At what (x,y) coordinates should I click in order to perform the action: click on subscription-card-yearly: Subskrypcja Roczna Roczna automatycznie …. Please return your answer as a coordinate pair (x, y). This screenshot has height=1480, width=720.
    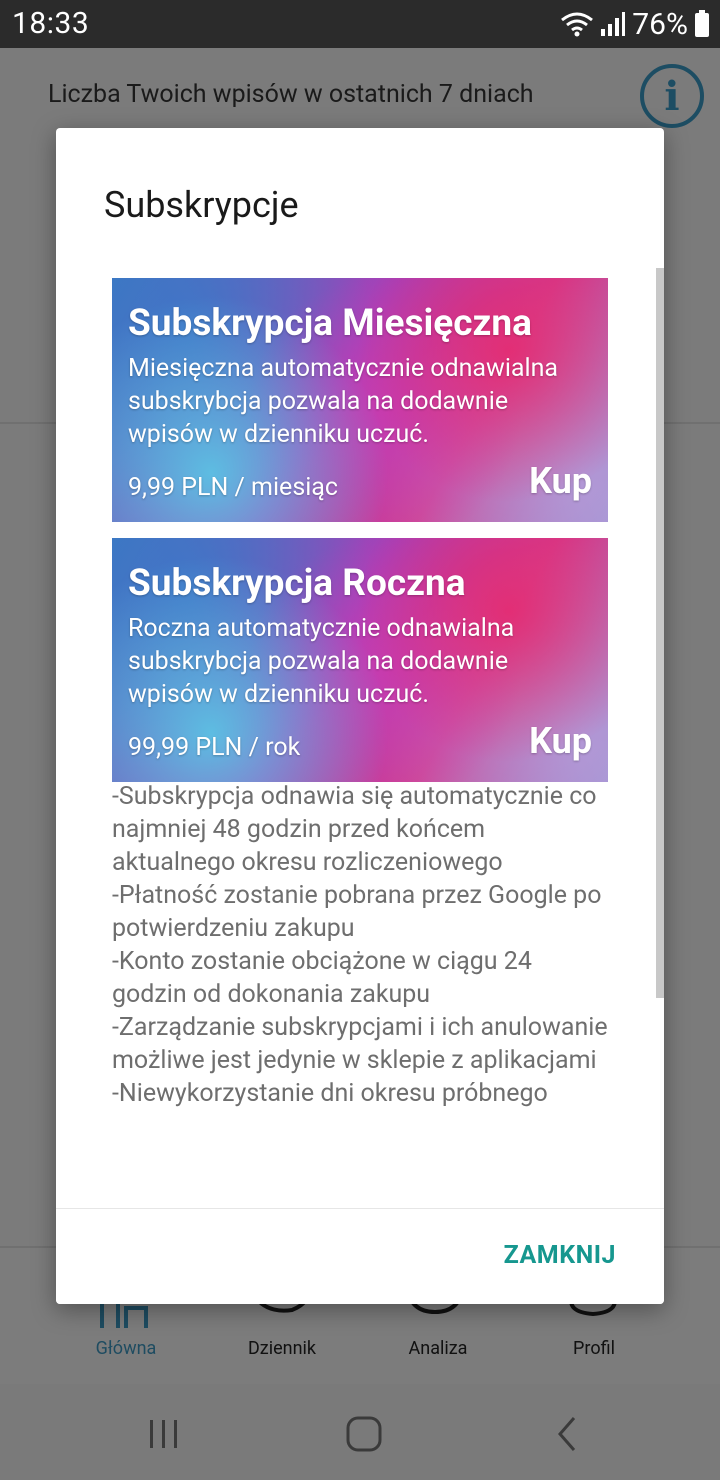
    Looking at the image, I should click on (360, 660).